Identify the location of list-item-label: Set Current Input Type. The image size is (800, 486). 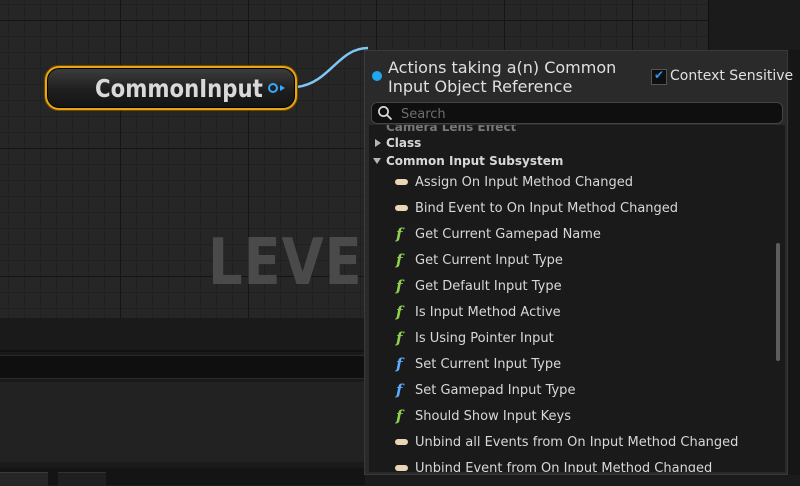
(488, 364).